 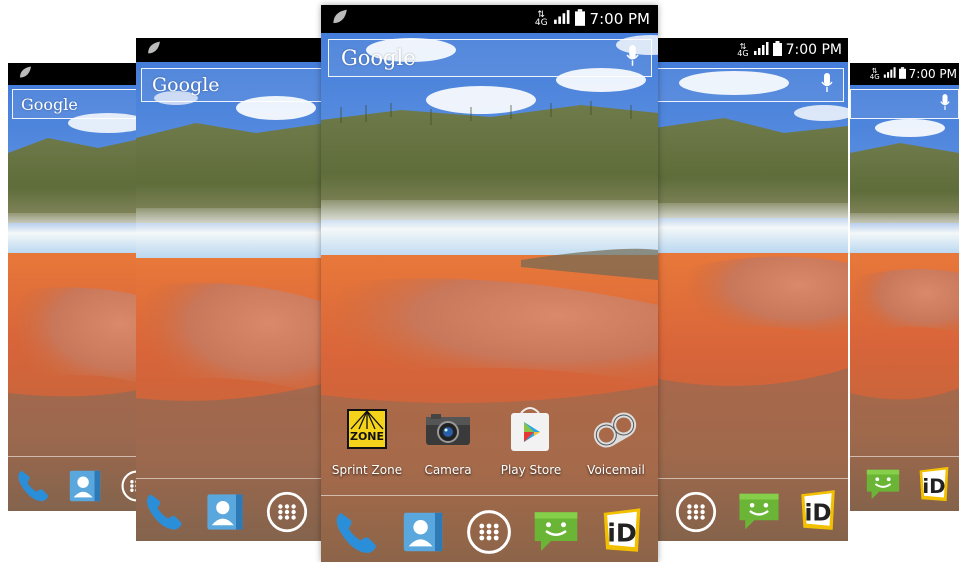 What do you see at coordinates (616, 470) in the screenshot?
I see `app-label-voicemail: Voicemail` at bounding box center [616, 470].